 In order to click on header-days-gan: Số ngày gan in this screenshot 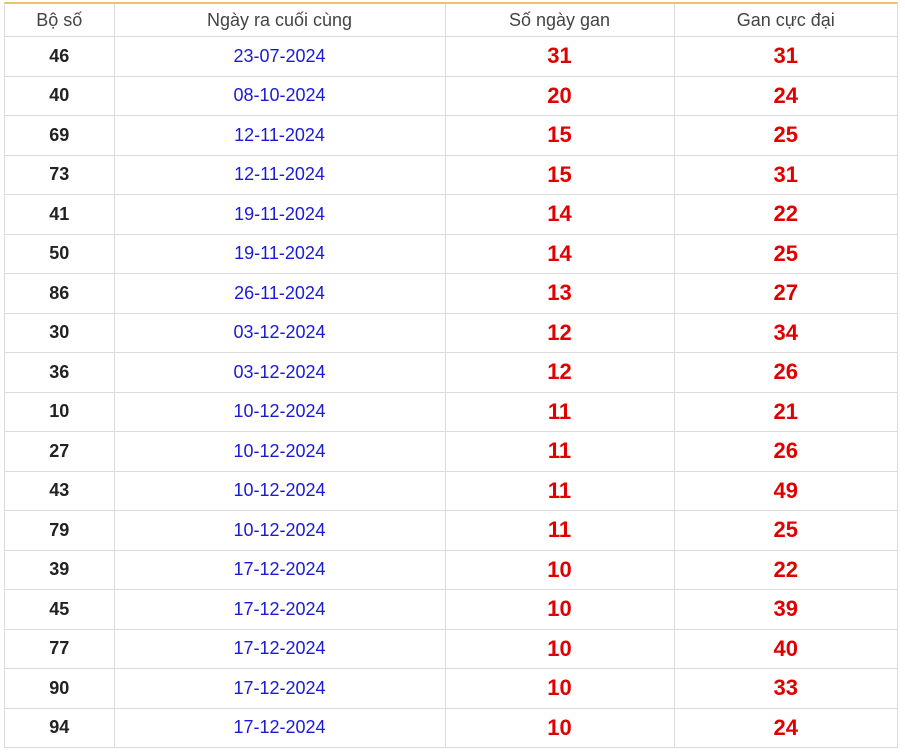, I will do `click(560, 20)`.